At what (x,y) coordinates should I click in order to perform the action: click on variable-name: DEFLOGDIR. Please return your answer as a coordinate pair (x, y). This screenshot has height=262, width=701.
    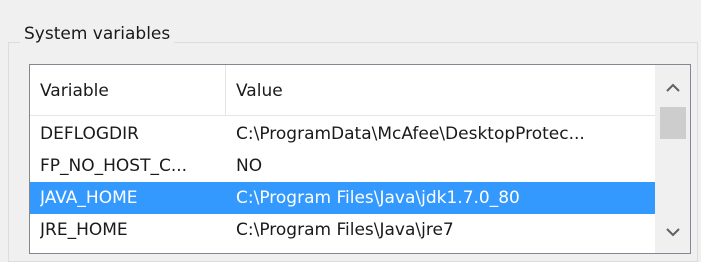
    Looking at the image, I should click on (89, 134).